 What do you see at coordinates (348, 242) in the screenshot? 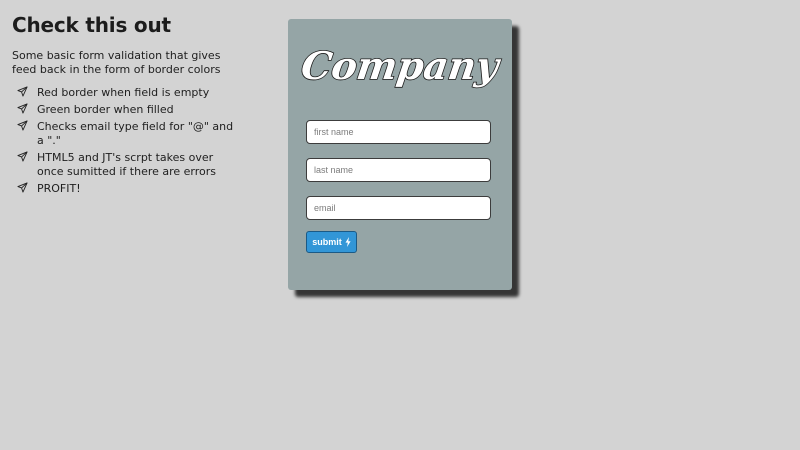
I see `bolt-icon` at bounding box center [348, 242].